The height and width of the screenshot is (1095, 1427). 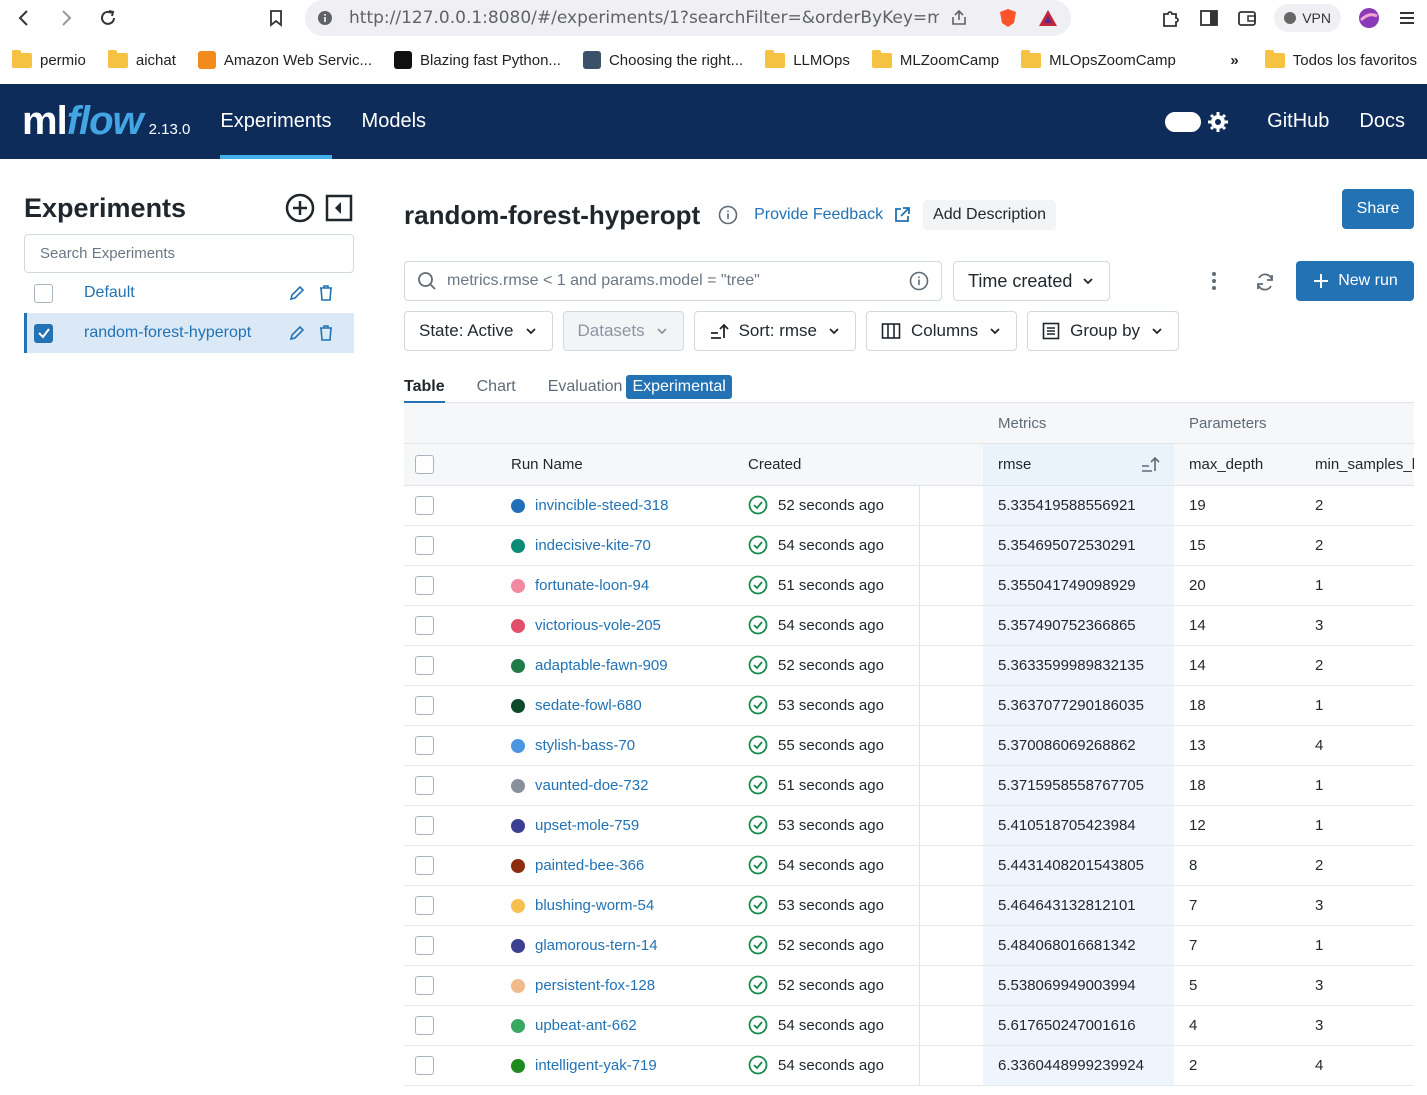 What do you see at coordinates (108, 18) in the screenshot?
I see `reload-button` at bounding box center [108, 18].